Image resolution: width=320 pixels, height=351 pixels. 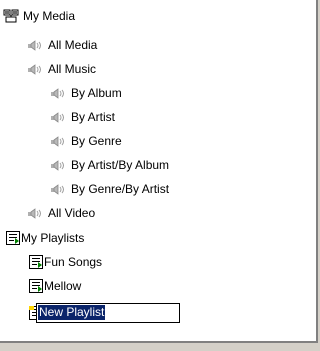 I want to click on tree-node-all-media: All Media, so click(x=62, y=45).